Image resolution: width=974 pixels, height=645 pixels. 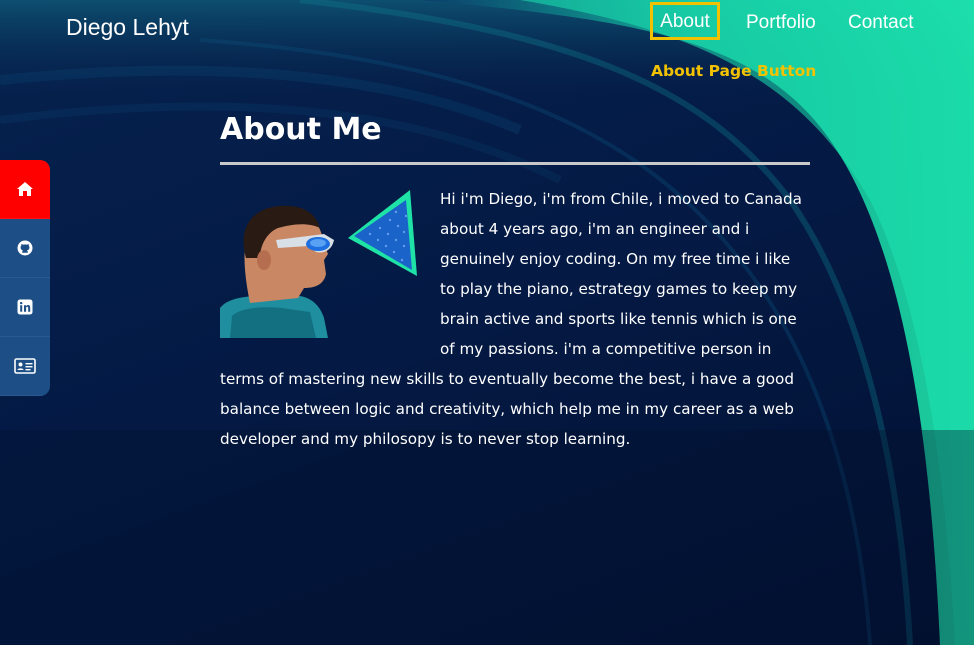 I want to click on nav-contact-link: Contact, so click(x=880, y=23).